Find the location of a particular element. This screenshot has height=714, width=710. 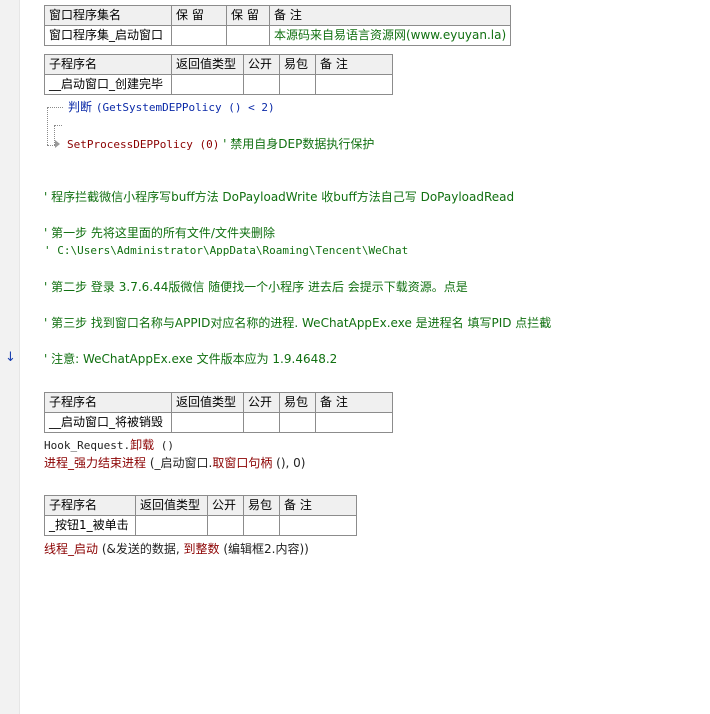

code-line: Hook_Request.卸载 () is located at coordinates (109, 445).